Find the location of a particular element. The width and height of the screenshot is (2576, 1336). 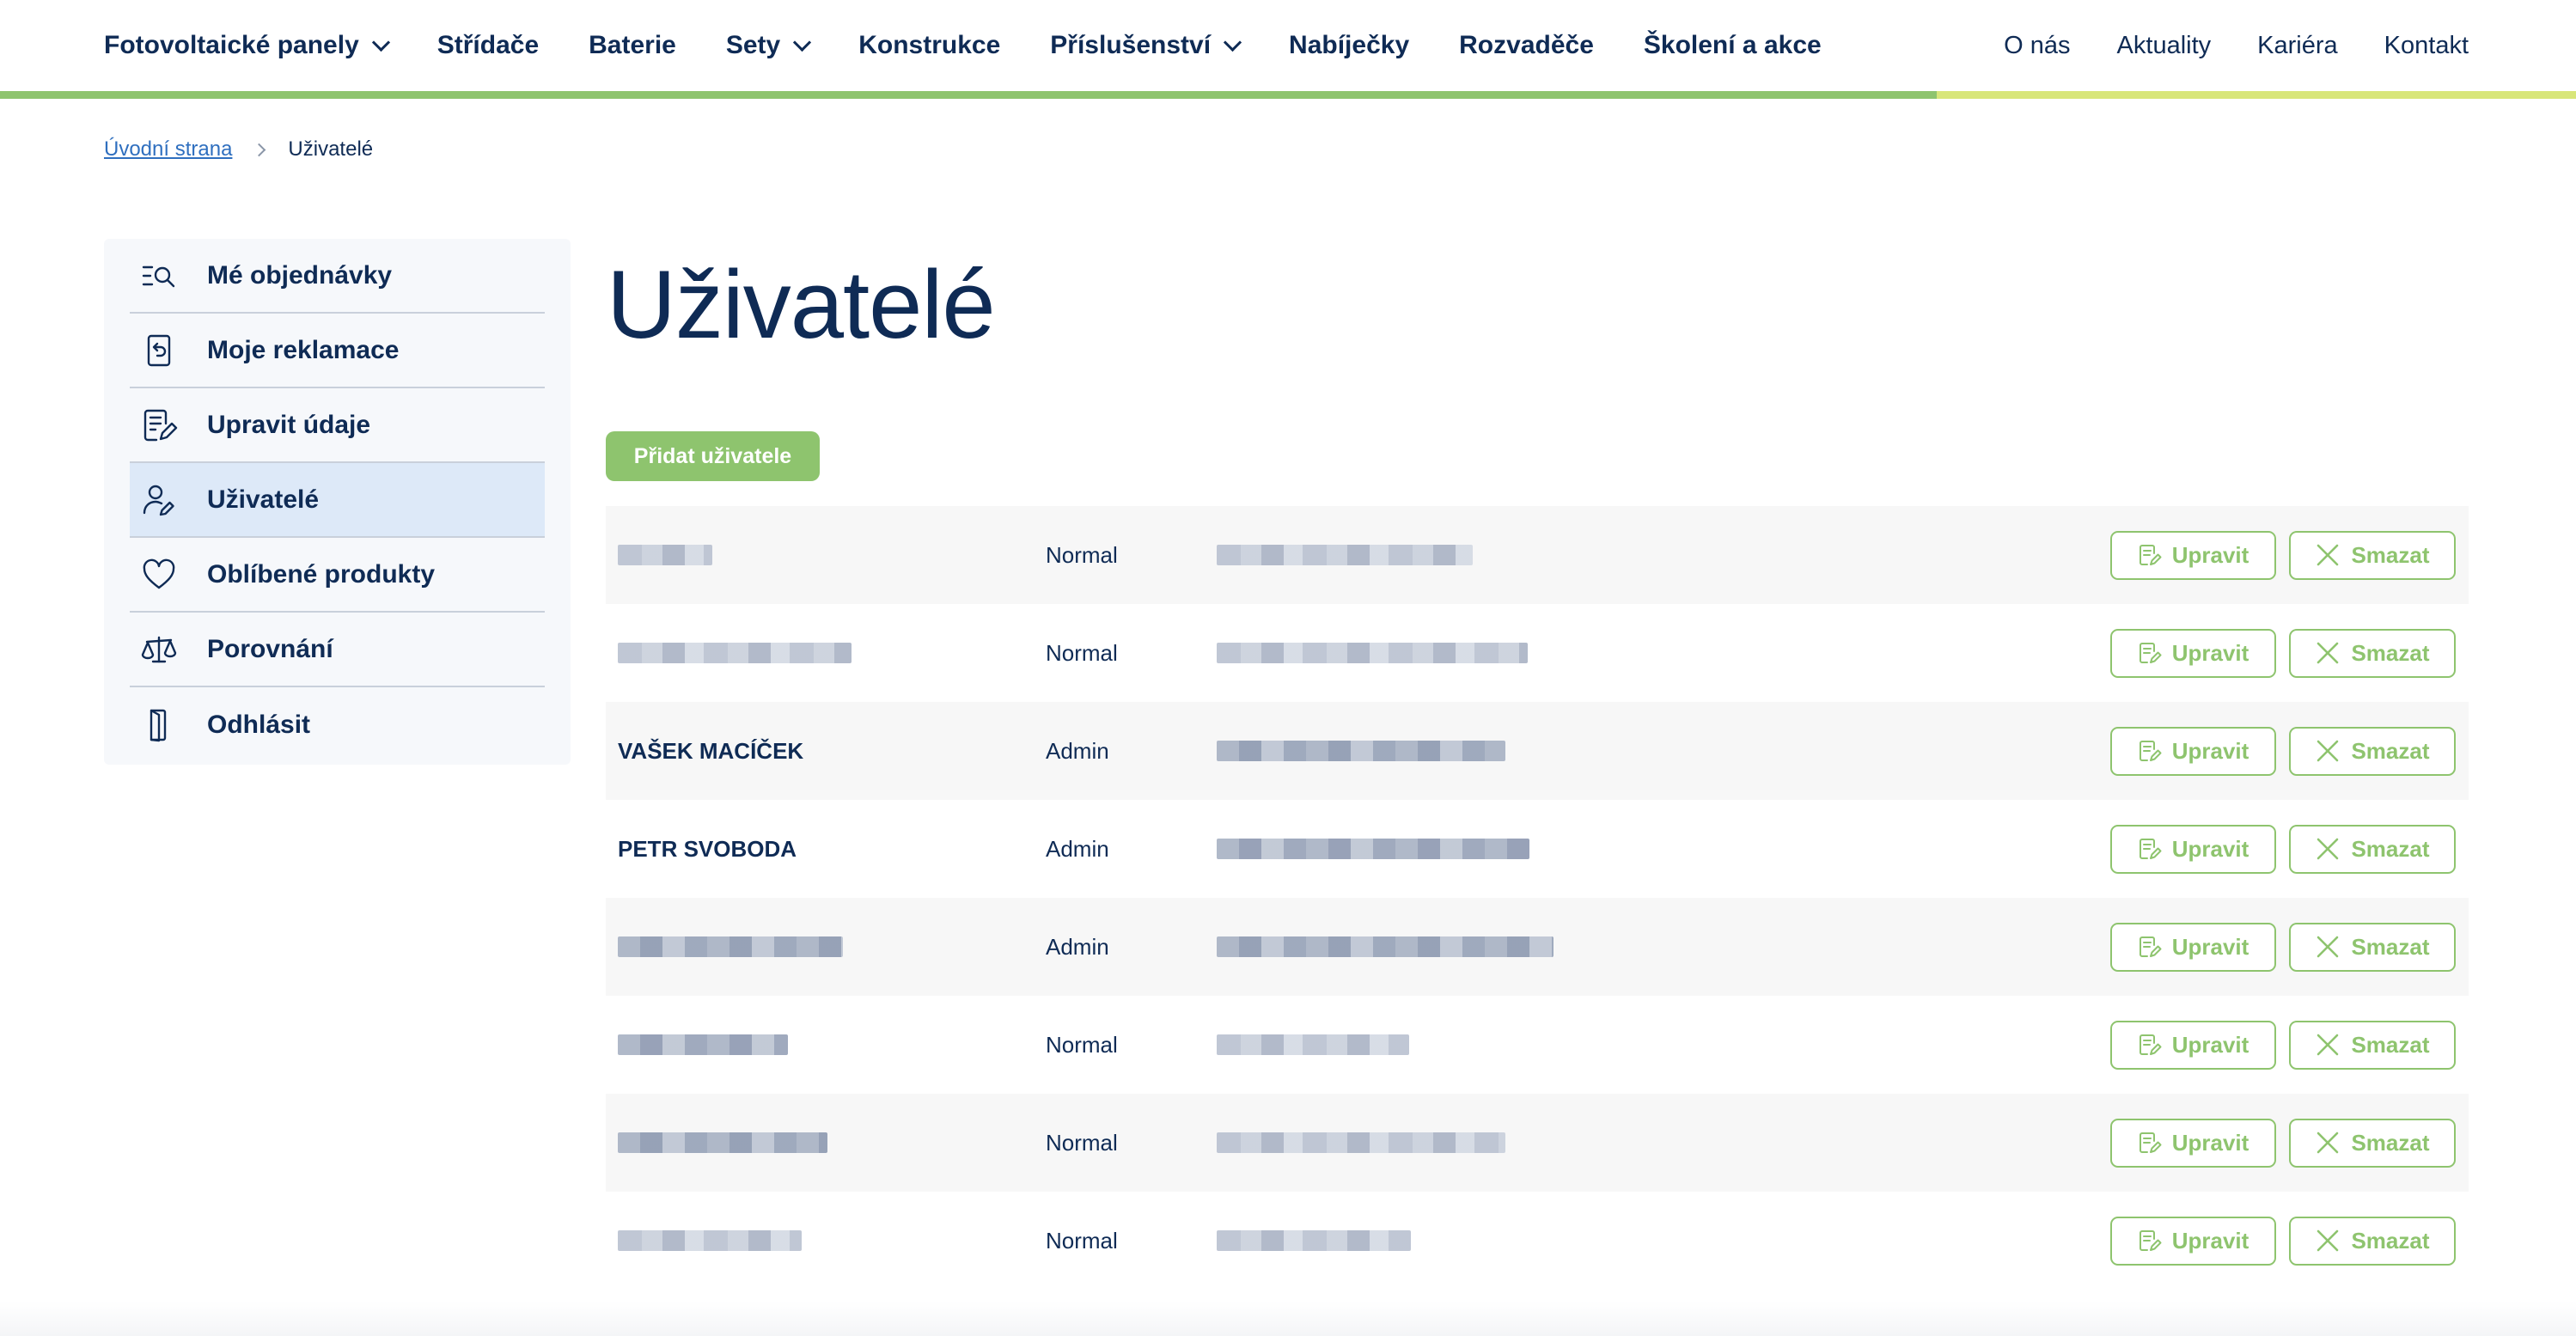

nav-item-konstrukce: Konstrukce is located at coordinates (929, 45).